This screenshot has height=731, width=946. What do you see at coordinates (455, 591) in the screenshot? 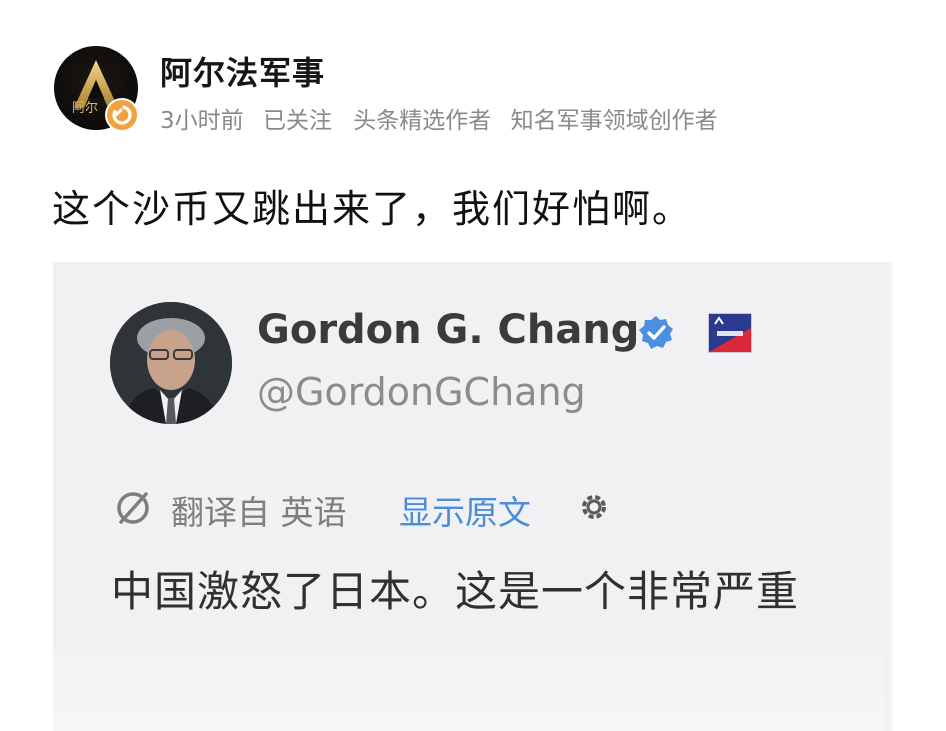
I see `tweet-text: 中国激怒了日本。这是一个非常严重` at bounding box center [455, 591].